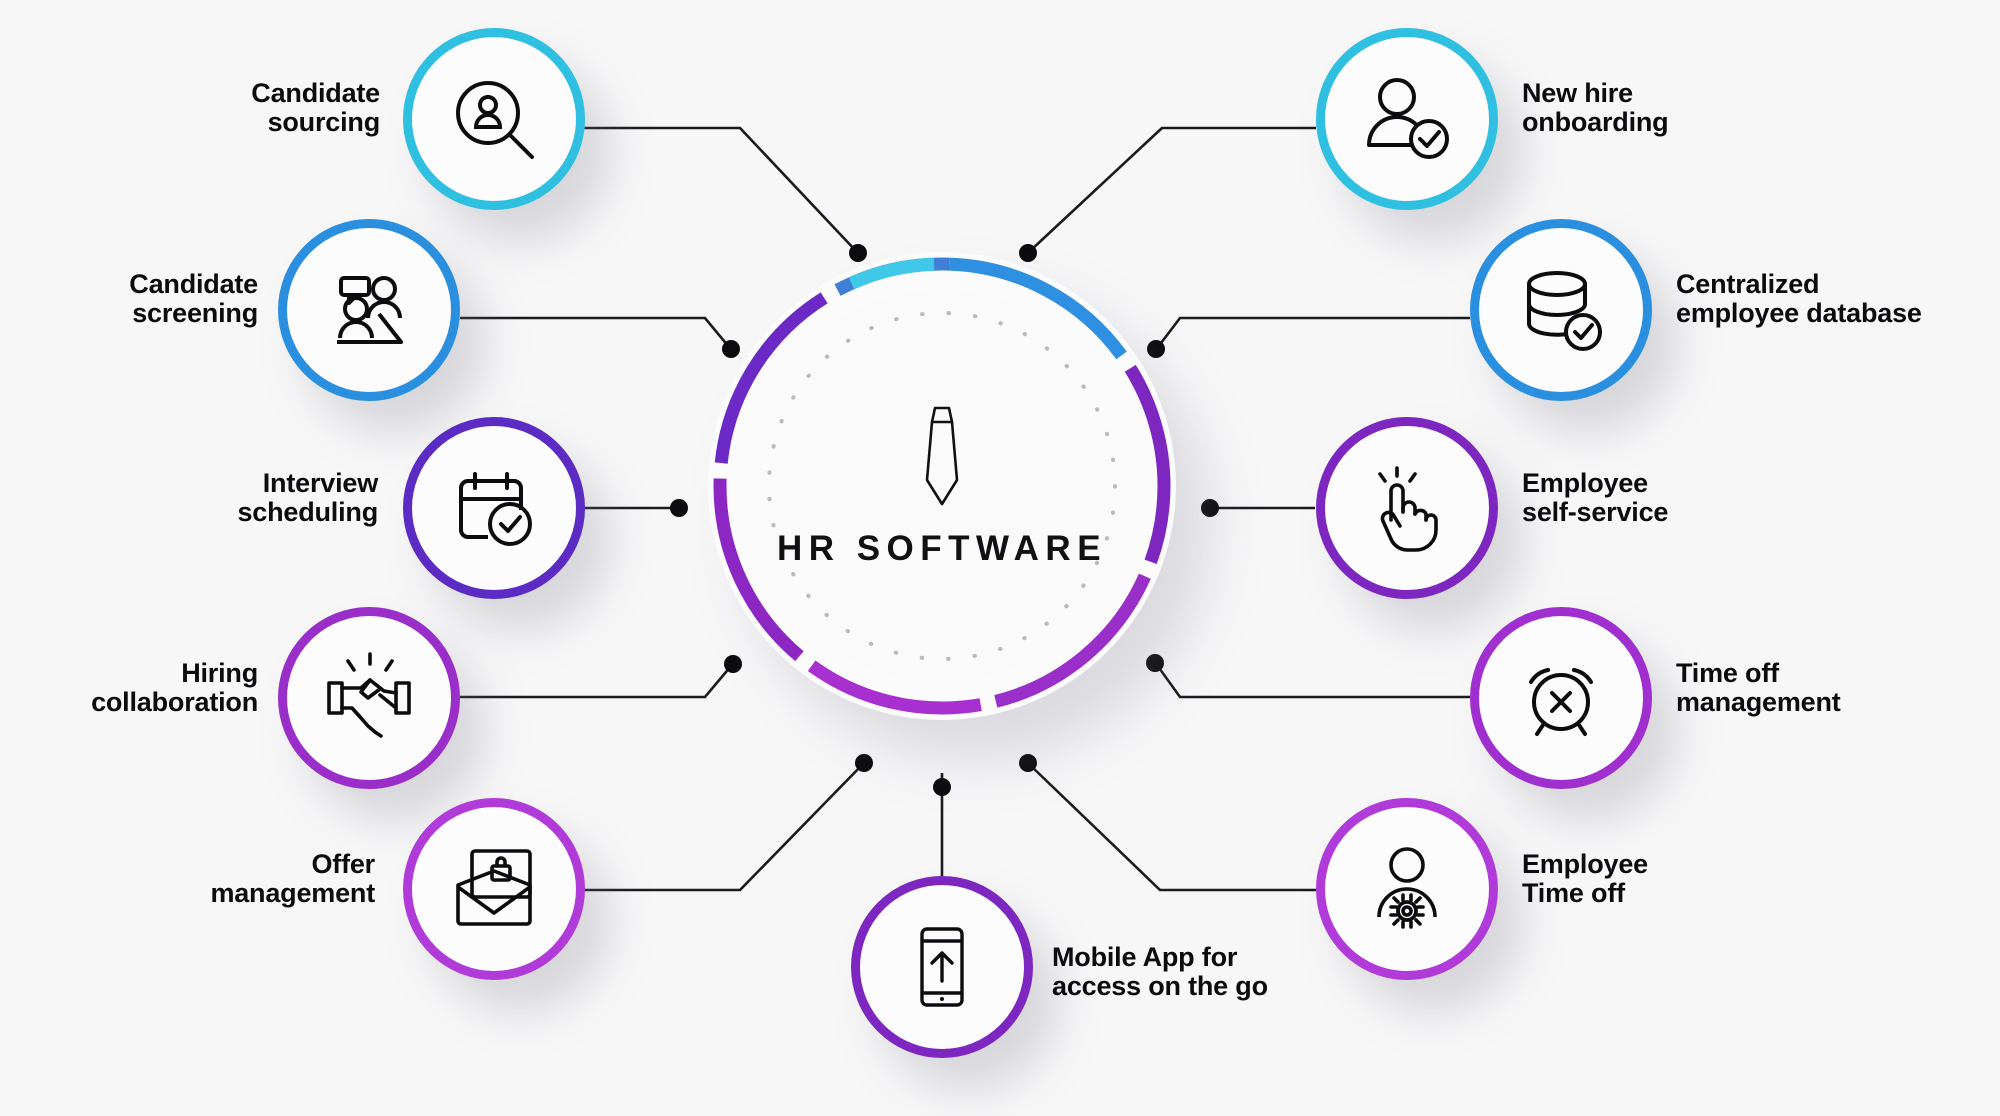 This screenshot has width=2000, height=1116. I want to click on node-centralized-database, so click(1561, 310).